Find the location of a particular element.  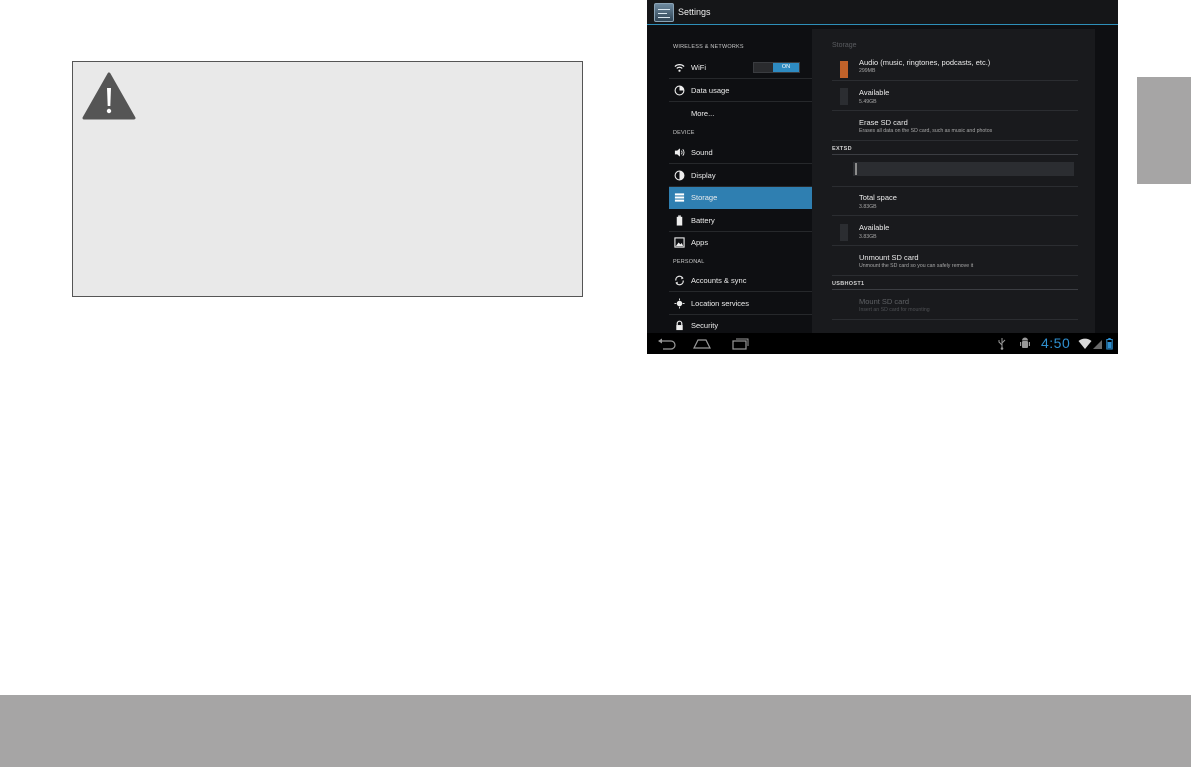

chapter-tab is located at coordinates (1164, 130).